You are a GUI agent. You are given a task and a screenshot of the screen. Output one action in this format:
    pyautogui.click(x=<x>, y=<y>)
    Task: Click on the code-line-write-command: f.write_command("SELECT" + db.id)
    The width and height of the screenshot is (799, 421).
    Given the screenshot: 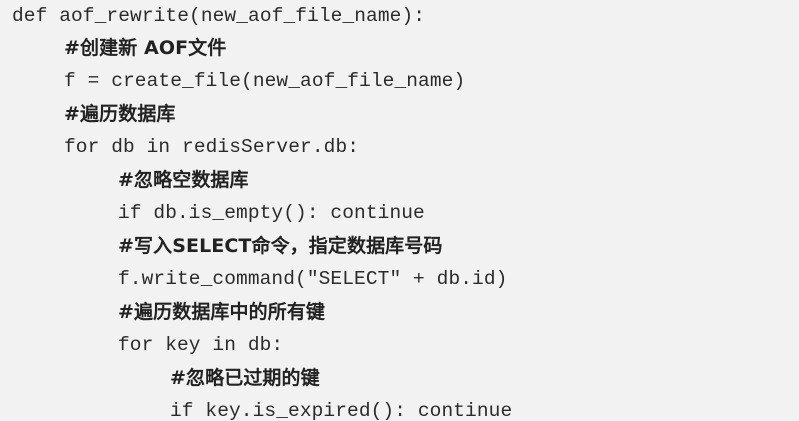 What is the action you would take?
    pyautogui.click(x=313, y=279)
    